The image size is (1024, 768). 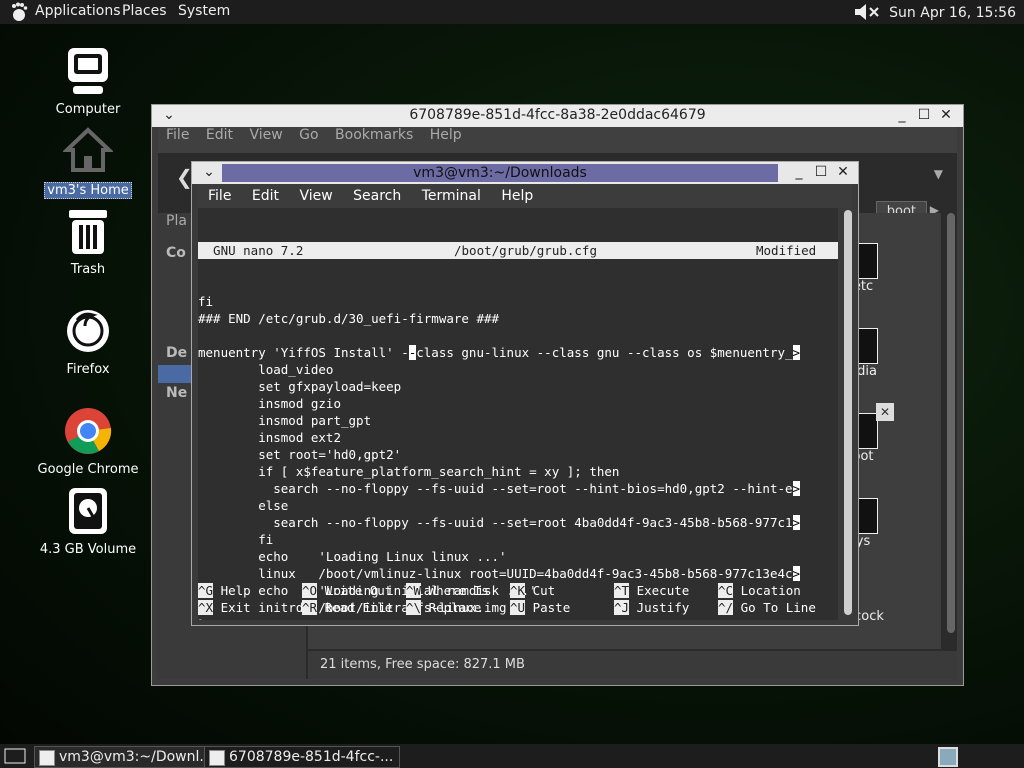 I want to click on terminal-titlebar: ⌄ vm3@vm3:~/Downloads _ ☐ ✕, so click(x=525, y=173).